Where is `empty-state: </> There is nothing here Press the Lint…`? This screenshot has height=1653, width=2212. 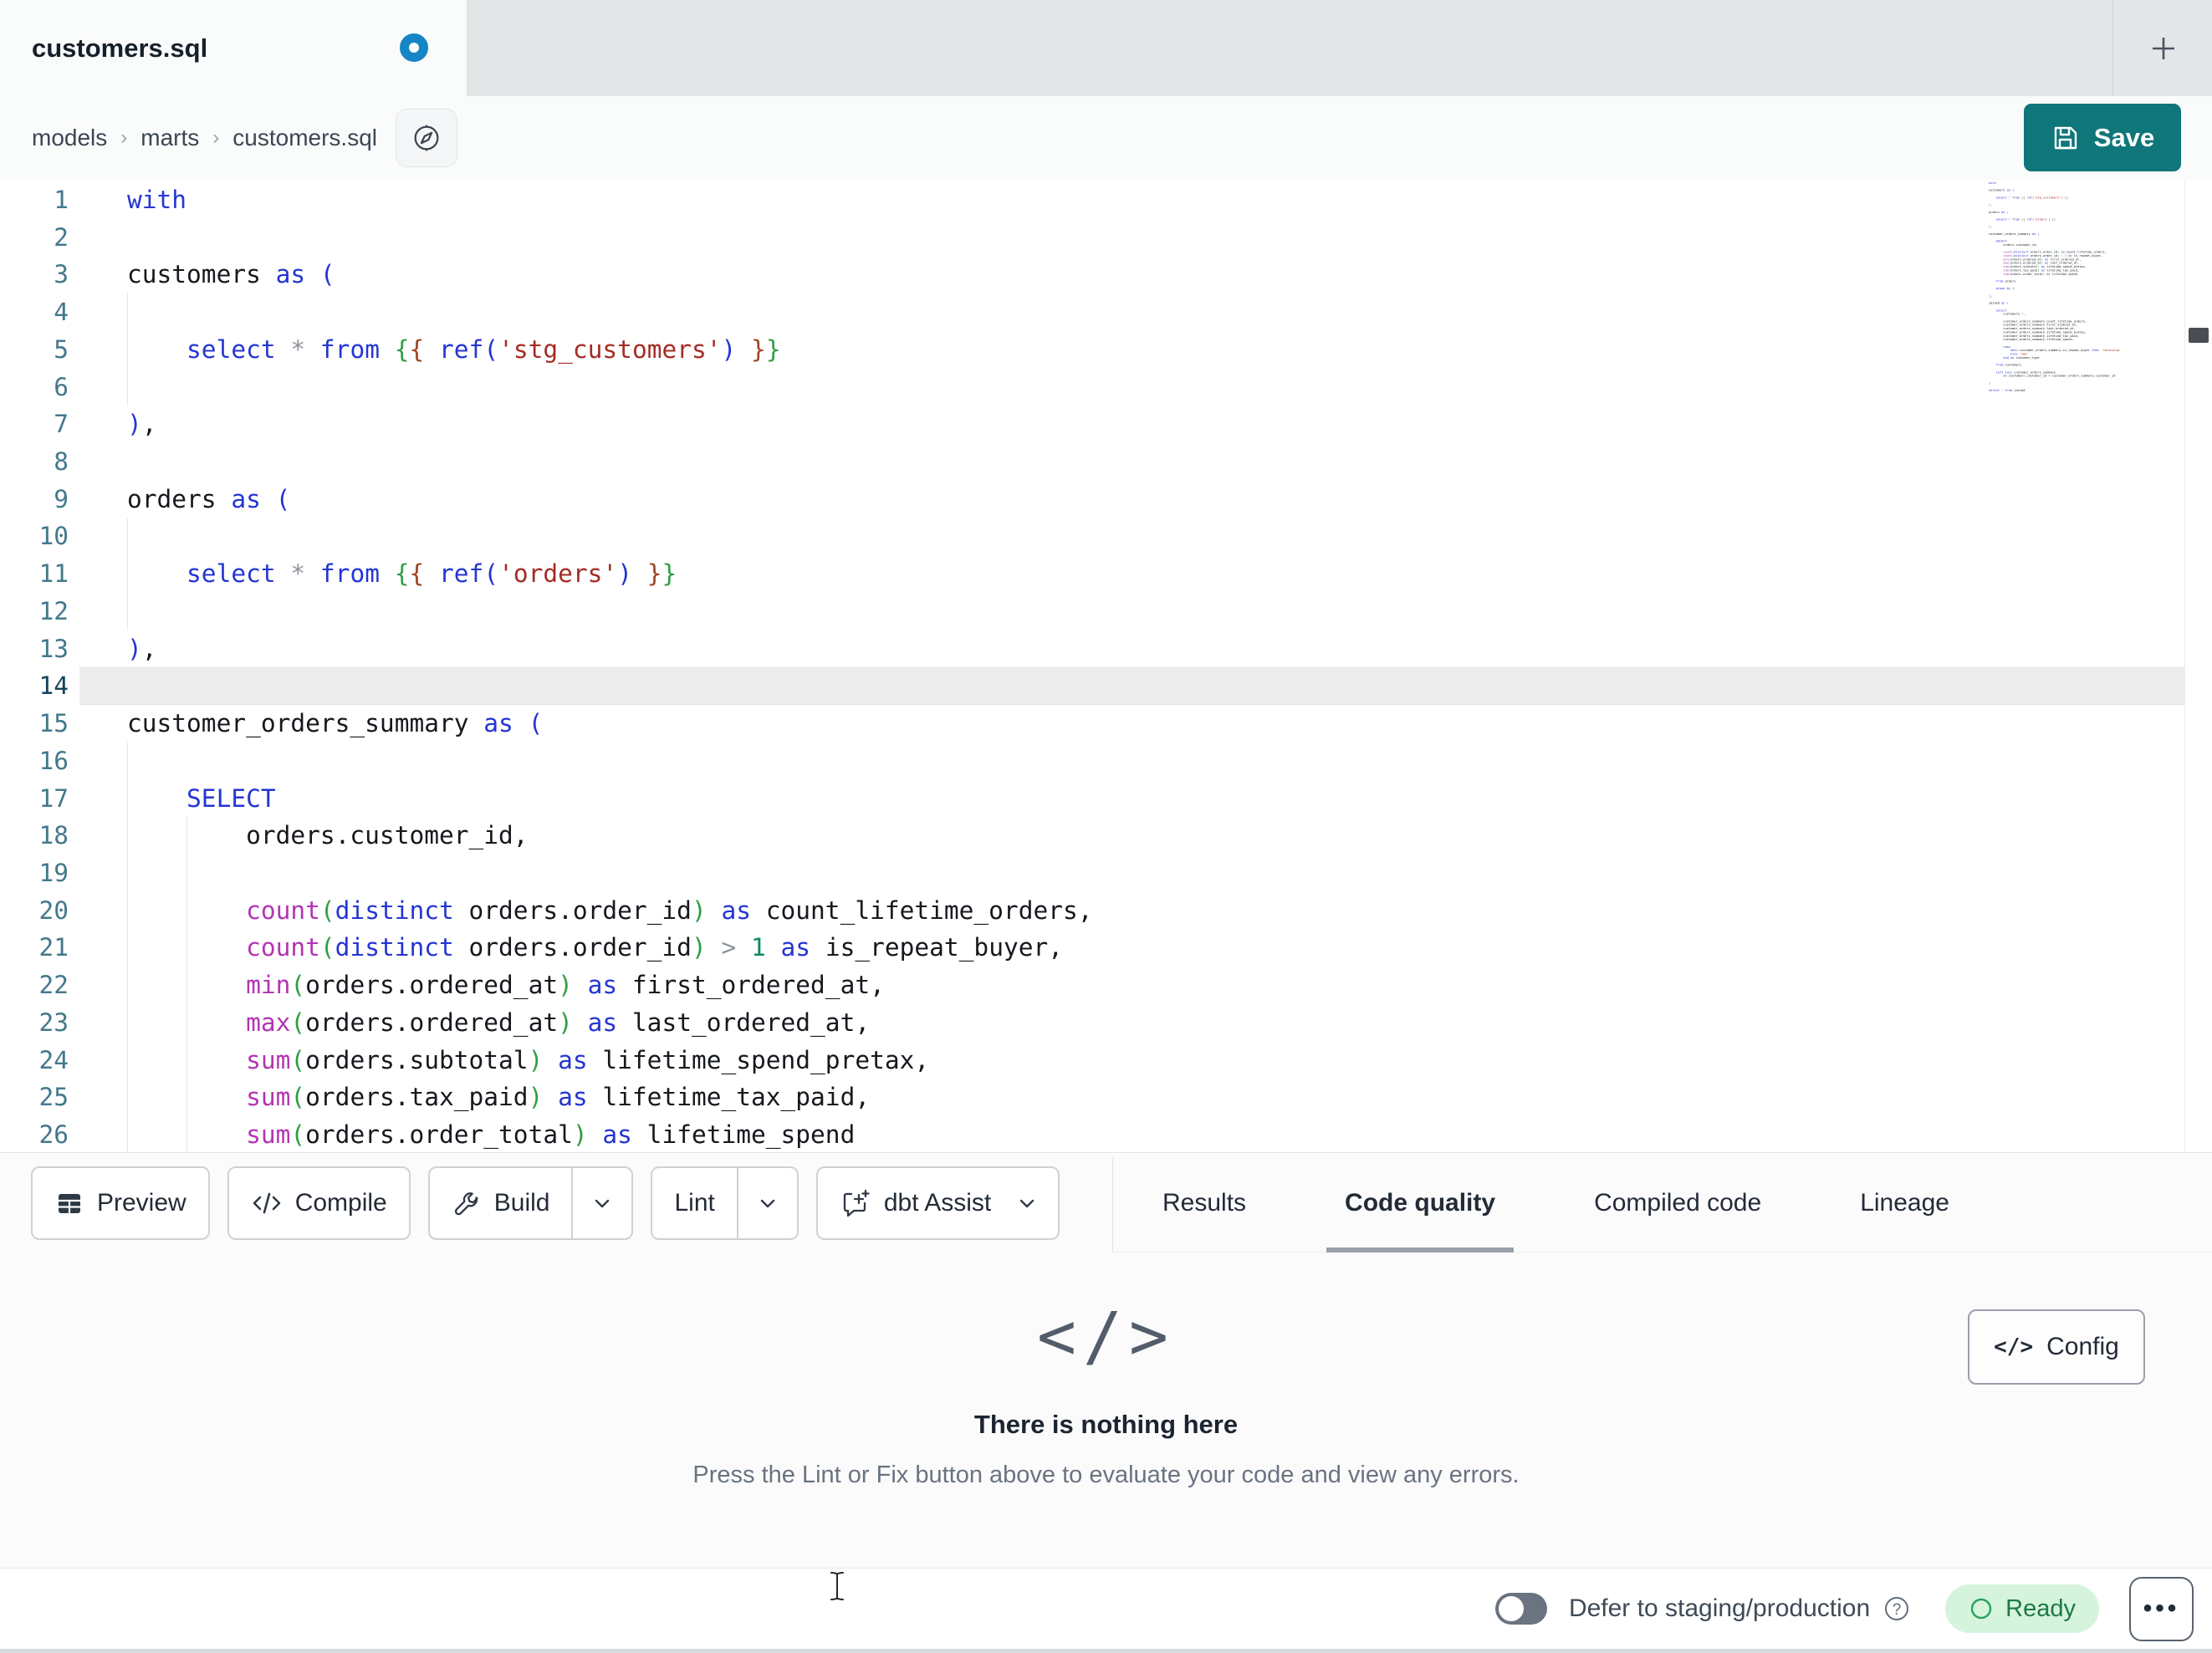
empty-state: </> There is nothing here Press the Lint… is located at coordinates (1106, 1394).